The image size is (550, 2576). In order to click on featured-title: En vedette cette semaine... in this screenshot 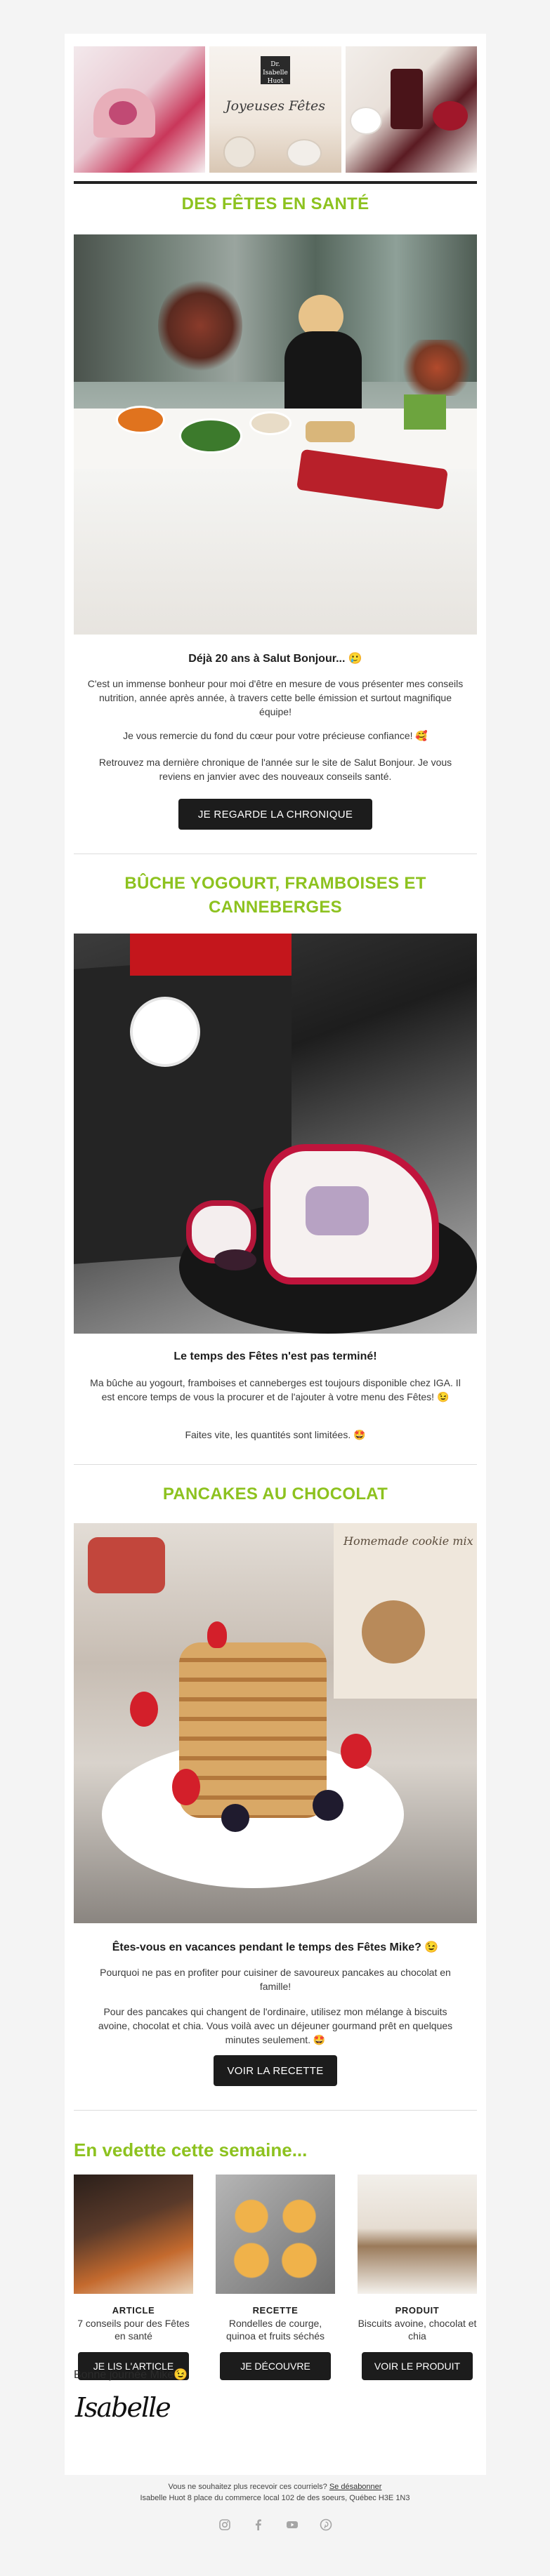, I will do `click(191, 2149)`.